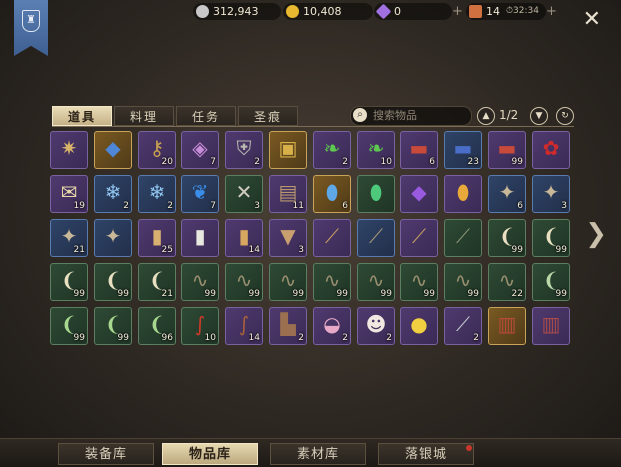 Image resolution: width=621 pixels, height=467 pixels. I want to click on inventory-slot: ✦ 3, so click(551, 194).